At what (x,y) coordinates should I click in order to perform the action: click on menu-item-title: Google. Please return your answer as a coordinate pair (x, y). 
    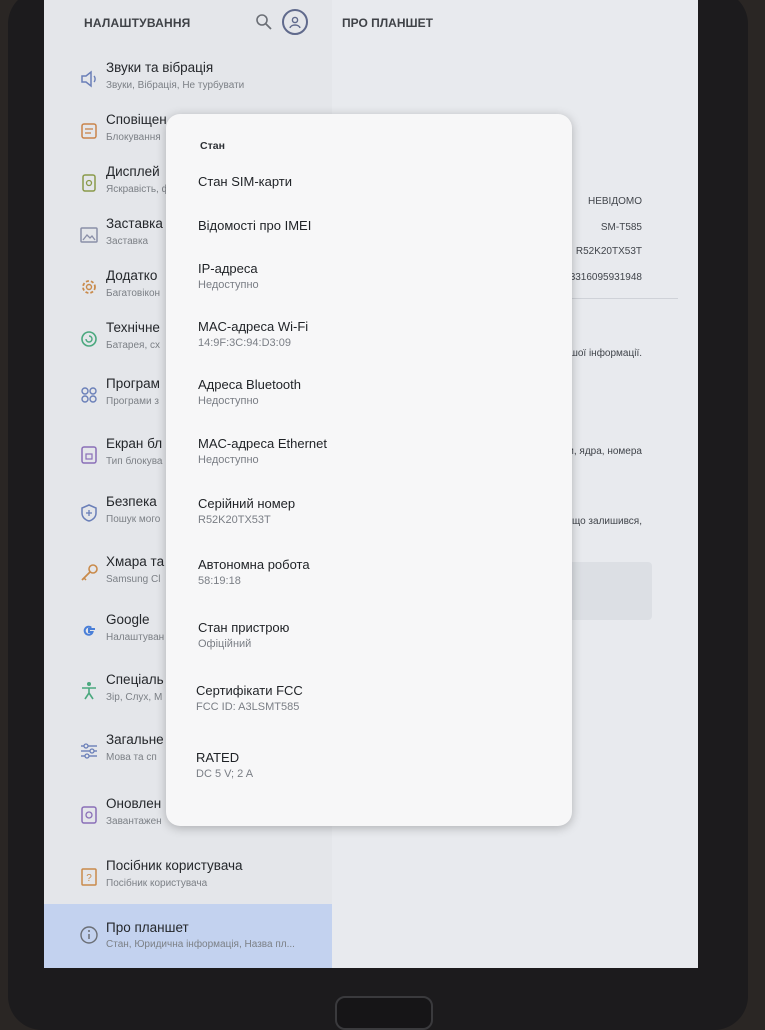
    Looking at the image, I should click on (128, 619).